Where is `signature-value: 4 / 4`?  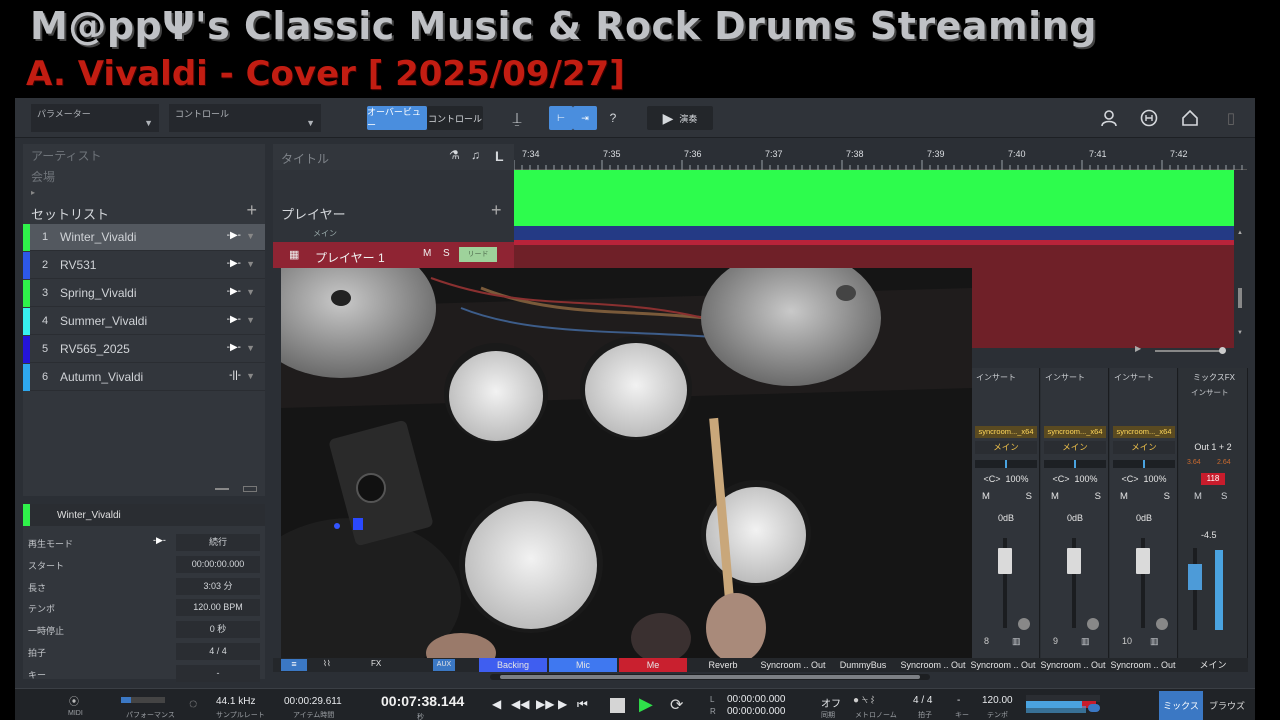
signature-value: 4 / 4 is located at coordinates (922, 700).